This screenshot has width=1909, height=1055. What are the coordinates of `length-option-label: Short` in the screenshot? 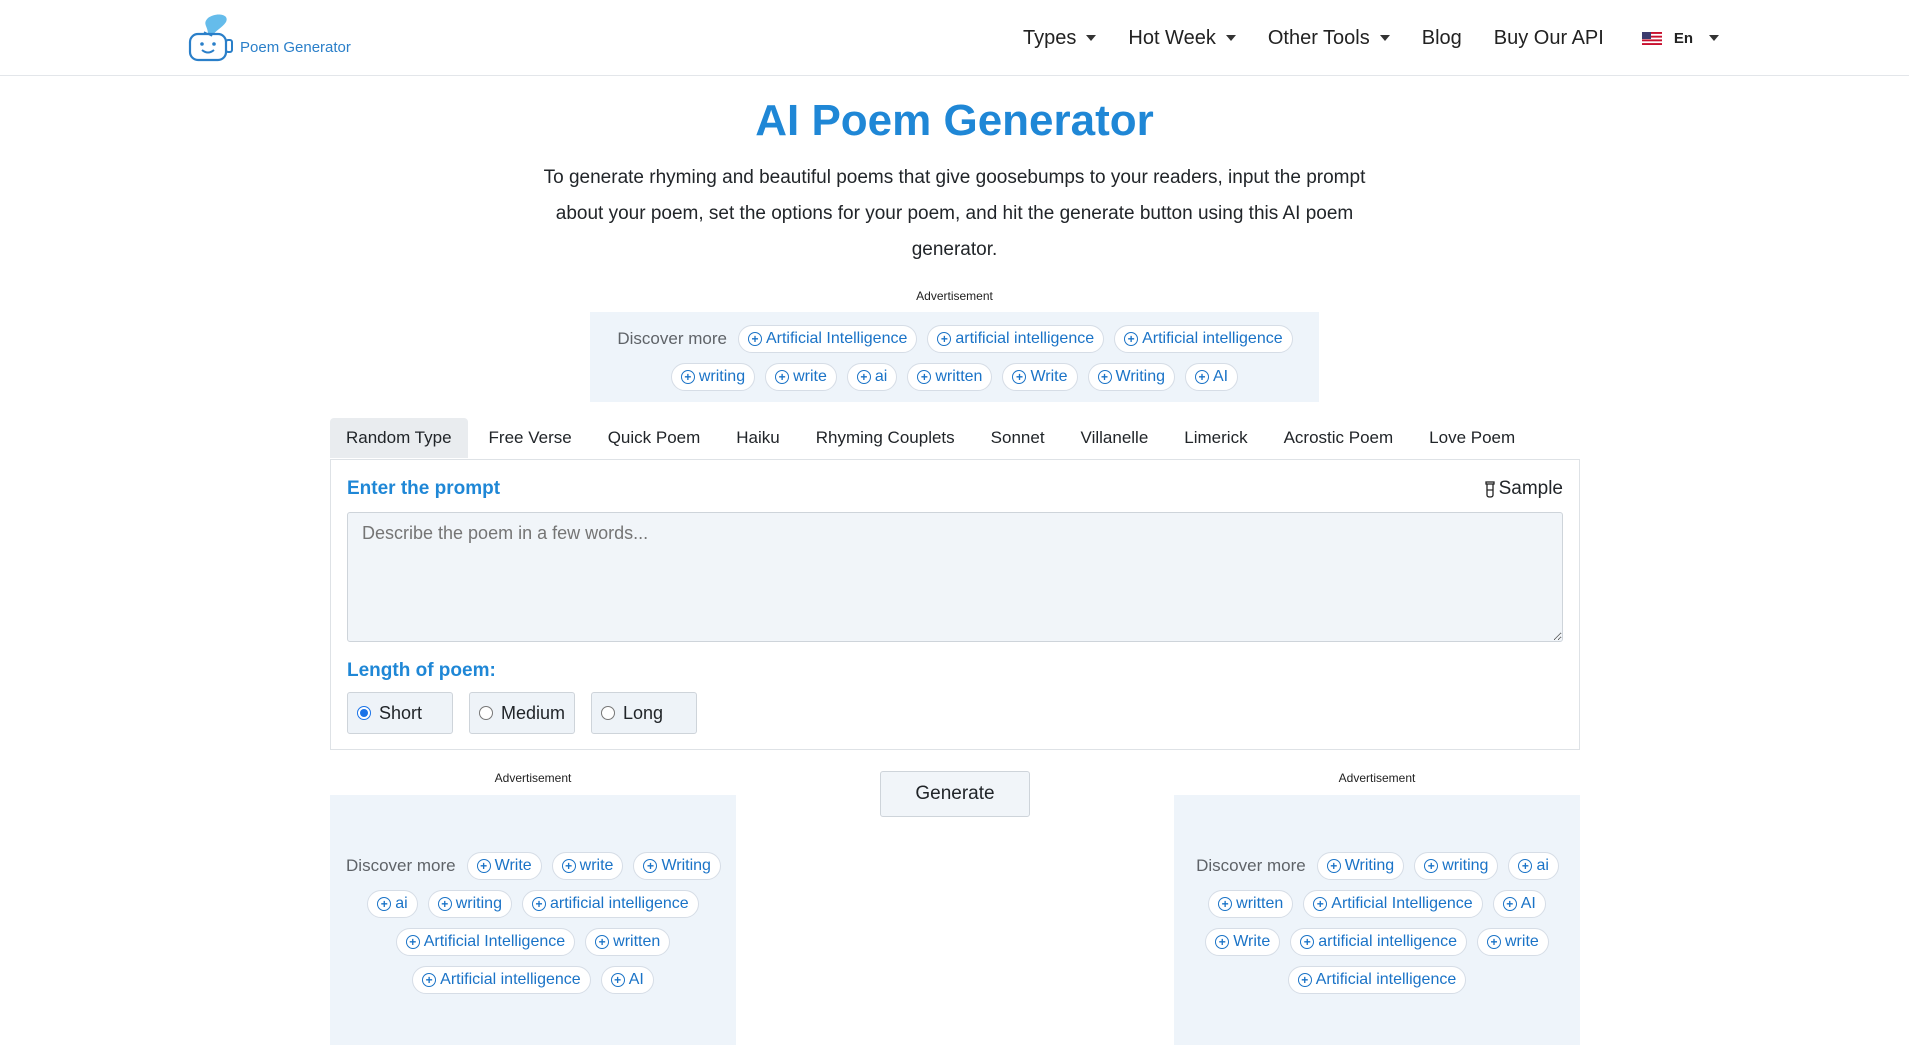 It's located at (401, 712).